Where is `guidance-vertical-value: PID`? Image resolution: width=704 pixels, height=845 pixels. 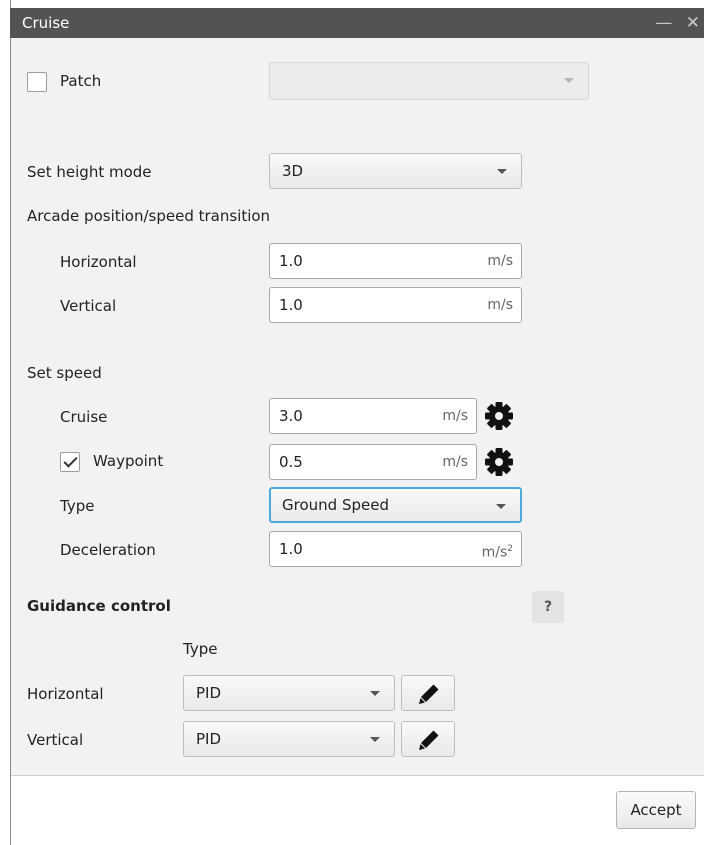
guidance-vertical-value: PID is located at coordinates (209, 739).